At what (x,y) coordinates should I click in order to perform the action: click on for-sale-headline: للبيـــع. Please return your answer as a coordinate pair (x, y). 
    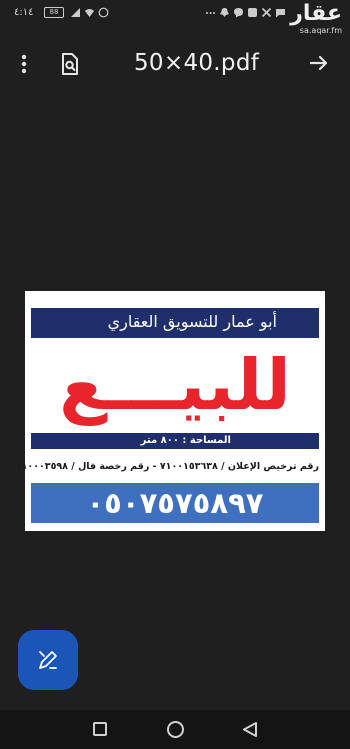
    Looking at the image, I should click on (175, 385).